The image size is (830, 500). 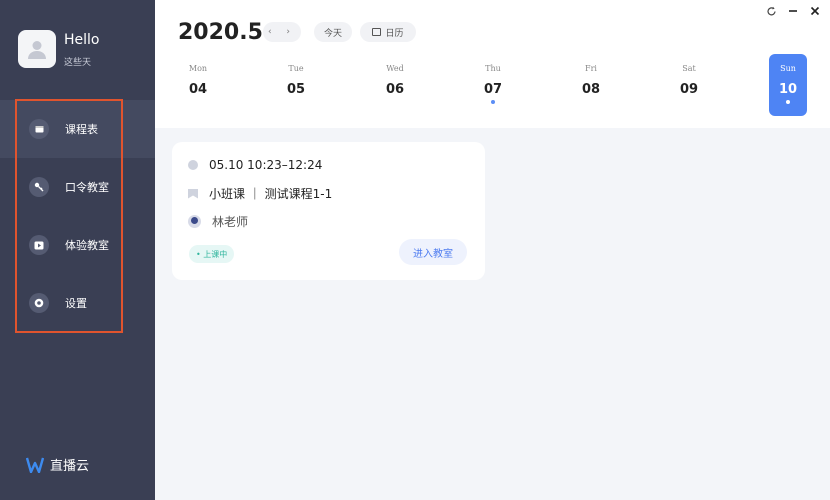 I want to click on today-button: 今天, so click(x=333, y=32).